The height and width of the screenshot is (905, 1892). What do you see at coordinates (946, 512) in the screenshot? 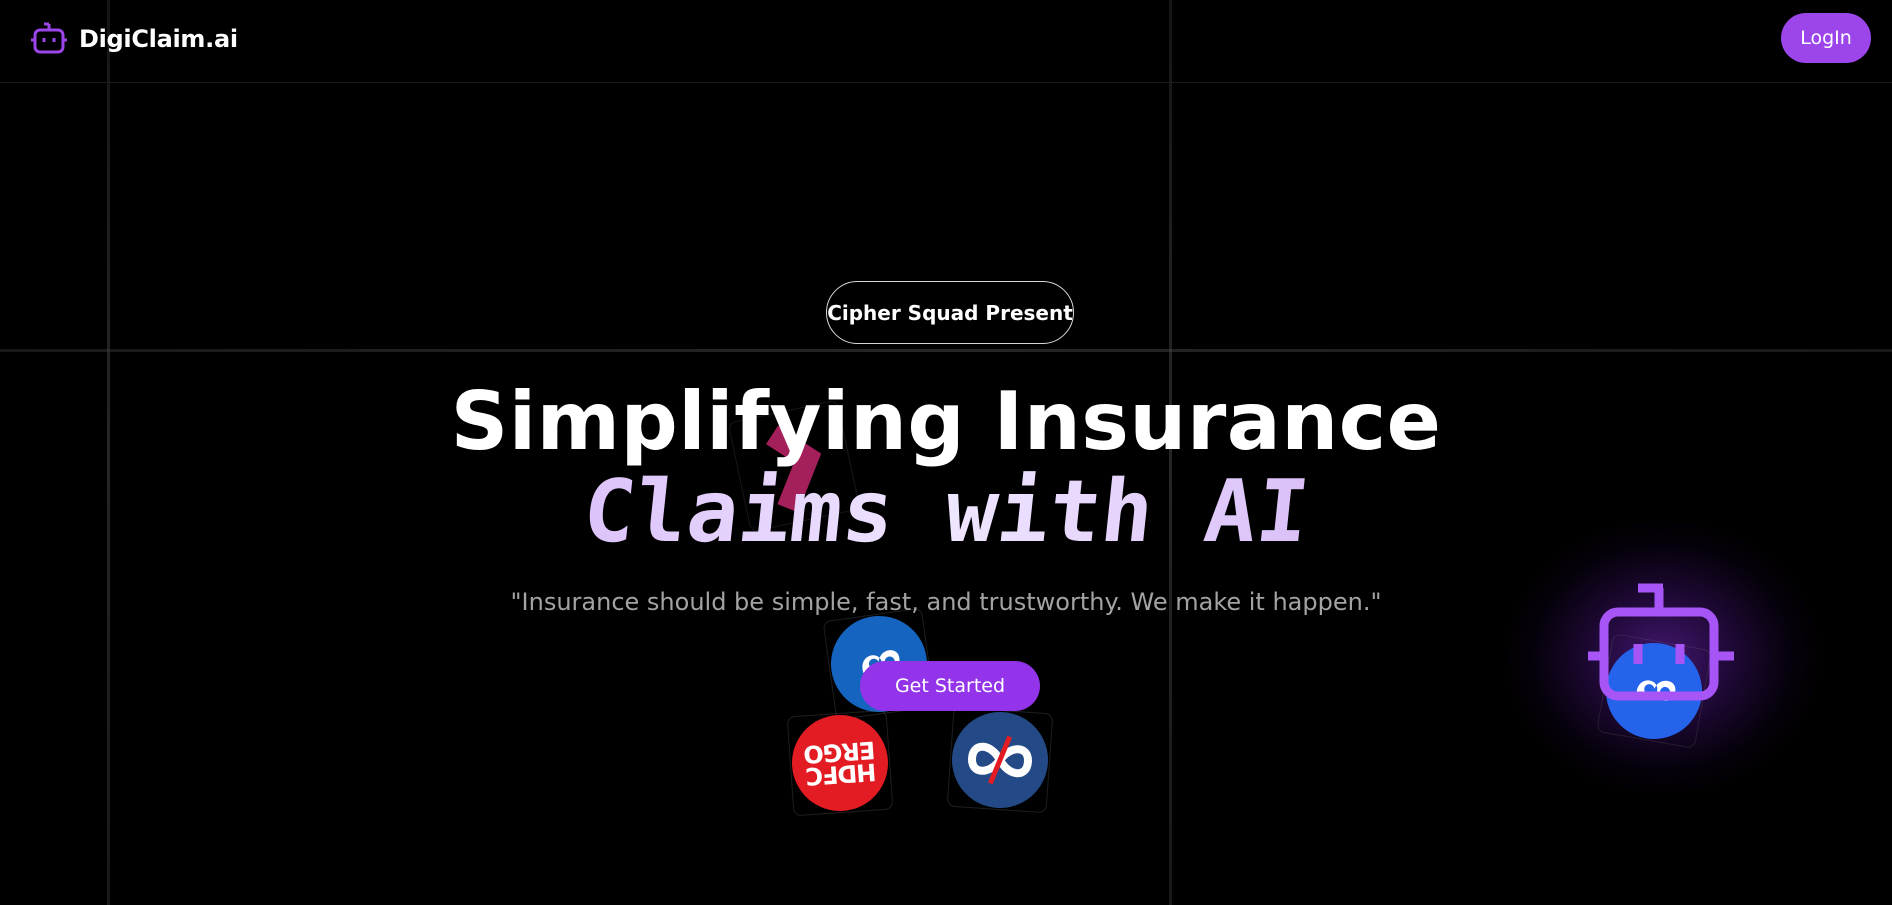
I see `hero-title-highlight: Claims with AI` at bounding box center [946, 512].